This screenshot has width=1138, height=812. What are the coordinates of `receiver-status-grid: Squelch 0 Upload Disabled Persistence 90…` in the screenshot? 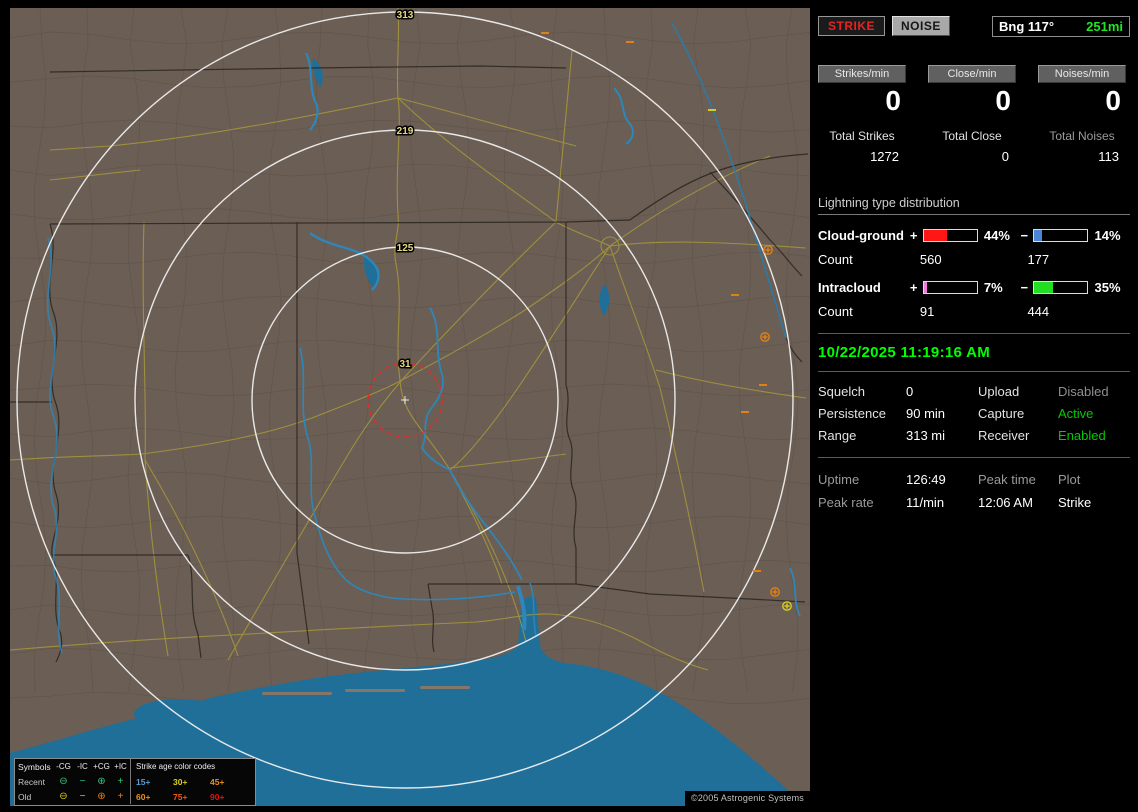 It's located at (974, 413).